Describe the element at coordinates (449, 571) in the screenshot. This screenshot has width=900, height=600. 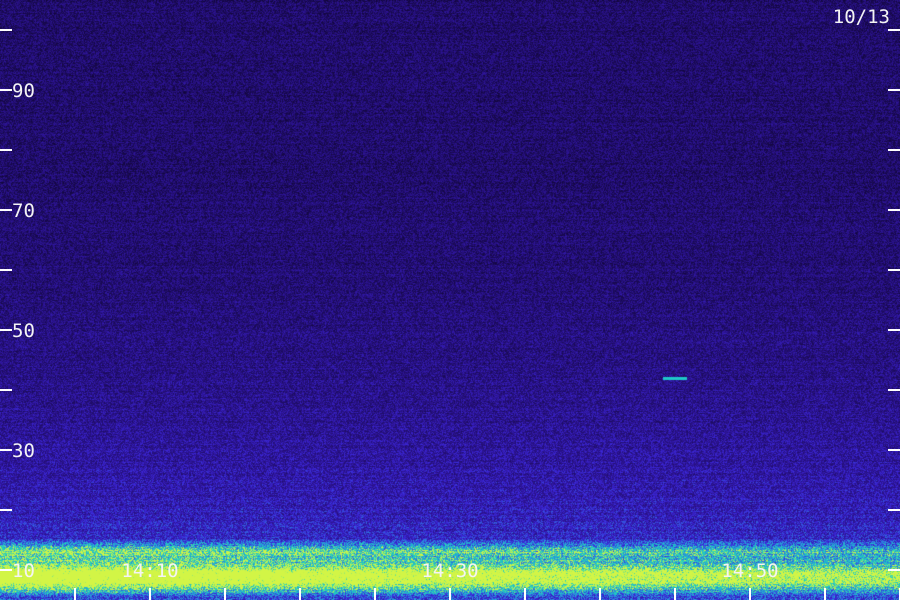
I see `x-tick-label: 14:30` at that location.